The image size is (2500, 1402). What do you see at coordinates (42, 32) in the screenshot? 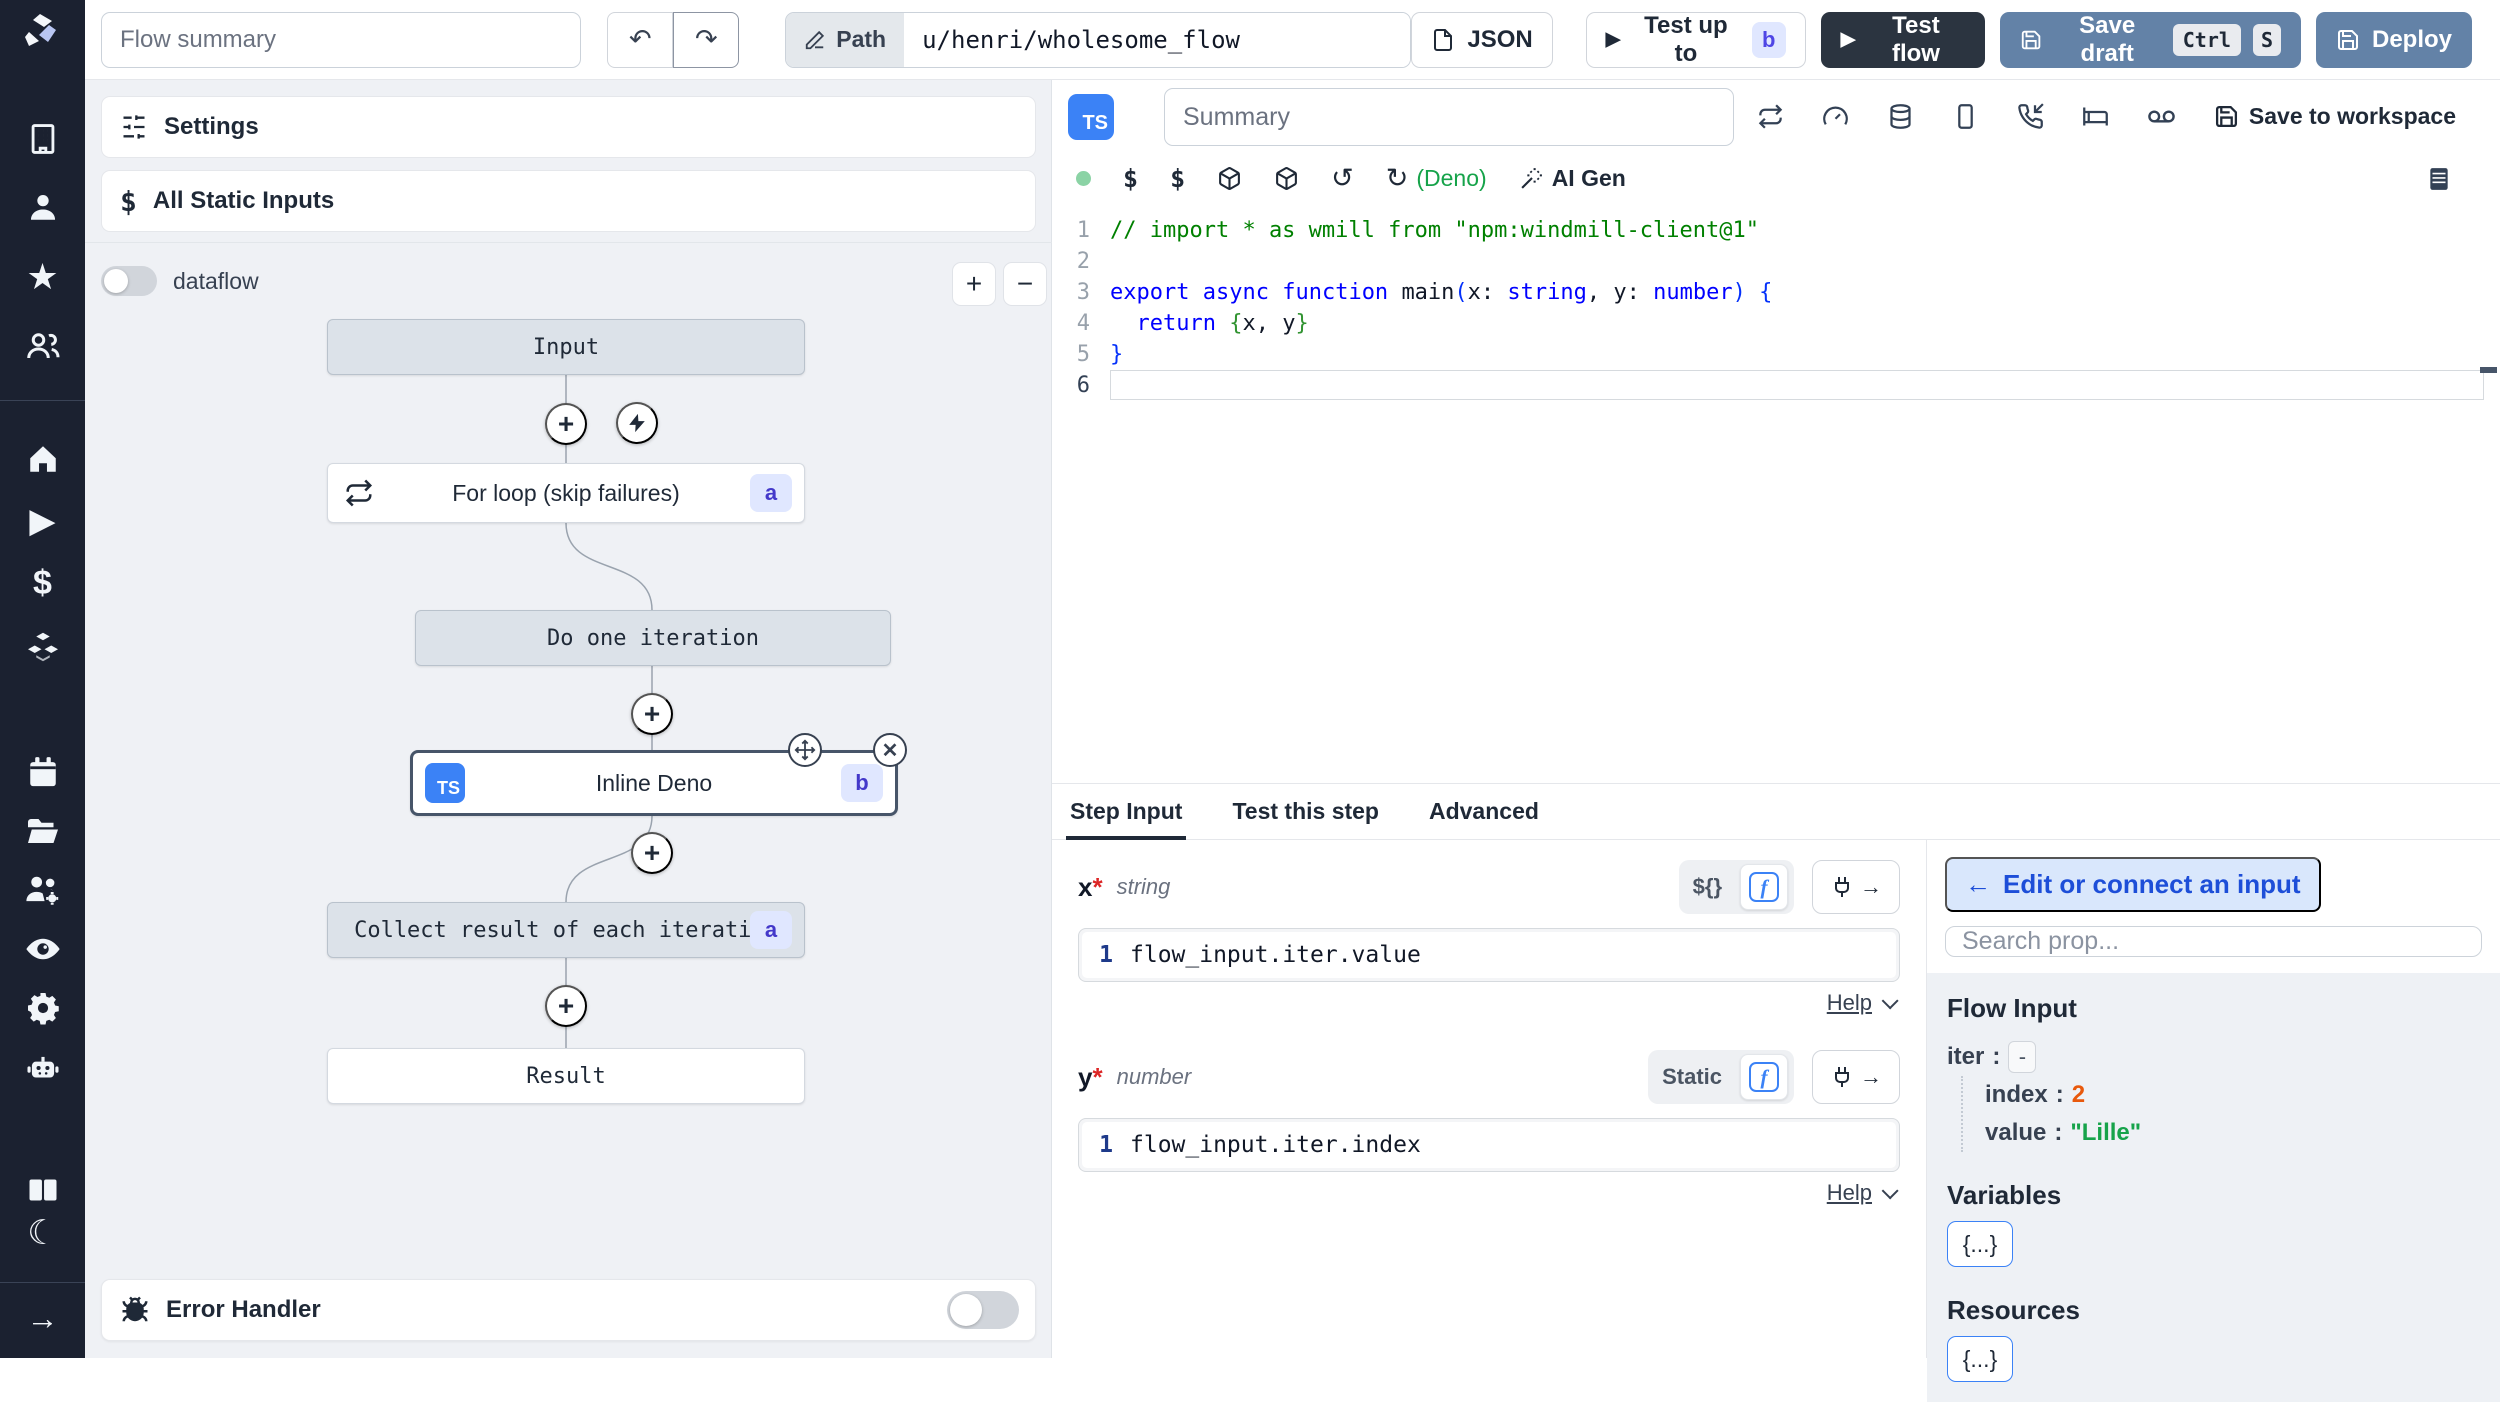
I see `windmill-logo-icon` at bounding box center [42, 32].